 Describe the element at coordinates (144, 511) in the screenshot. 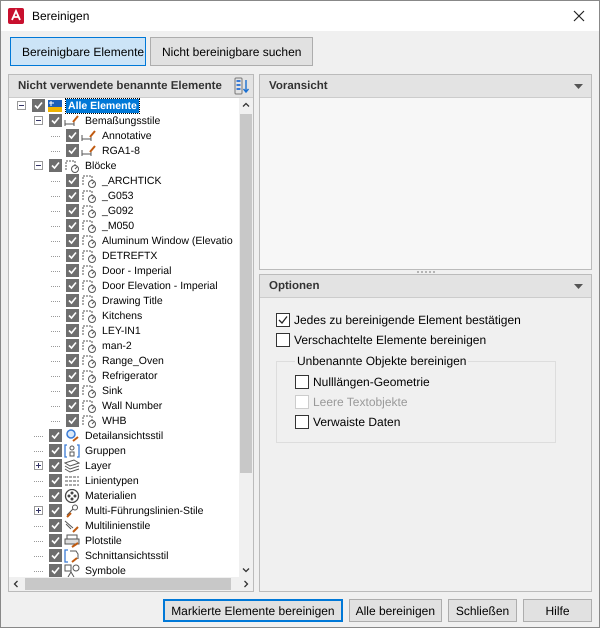

I see `tree-item: Multi-Führungslinien-Stile` at that location.